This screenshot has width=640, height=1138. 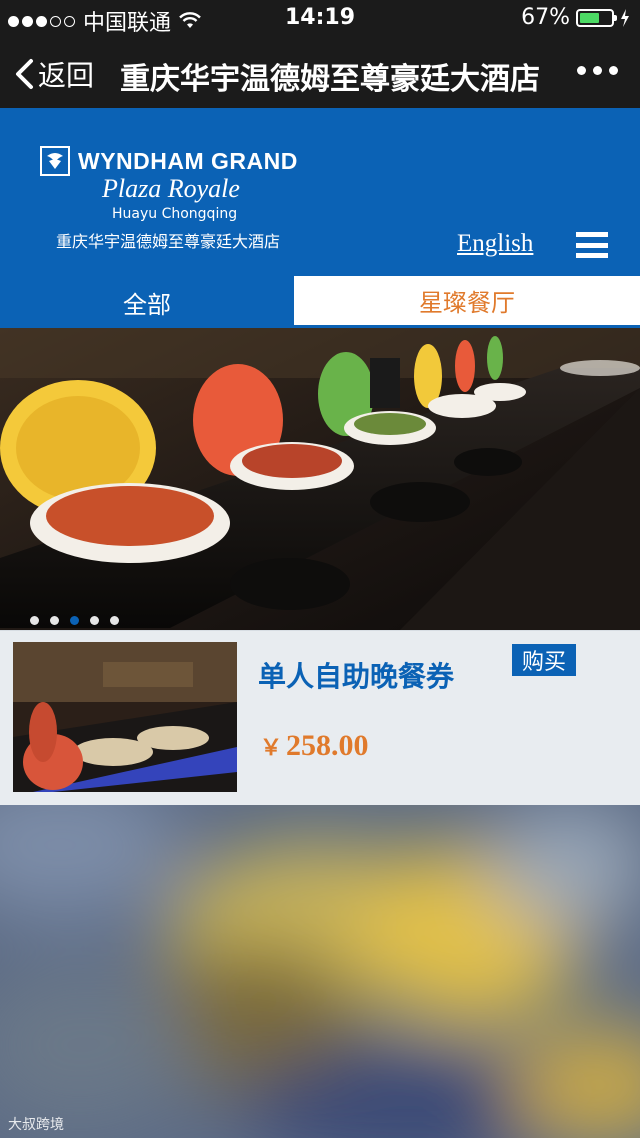 I want to click on back-button: 返回, so click(x=54, y=74).